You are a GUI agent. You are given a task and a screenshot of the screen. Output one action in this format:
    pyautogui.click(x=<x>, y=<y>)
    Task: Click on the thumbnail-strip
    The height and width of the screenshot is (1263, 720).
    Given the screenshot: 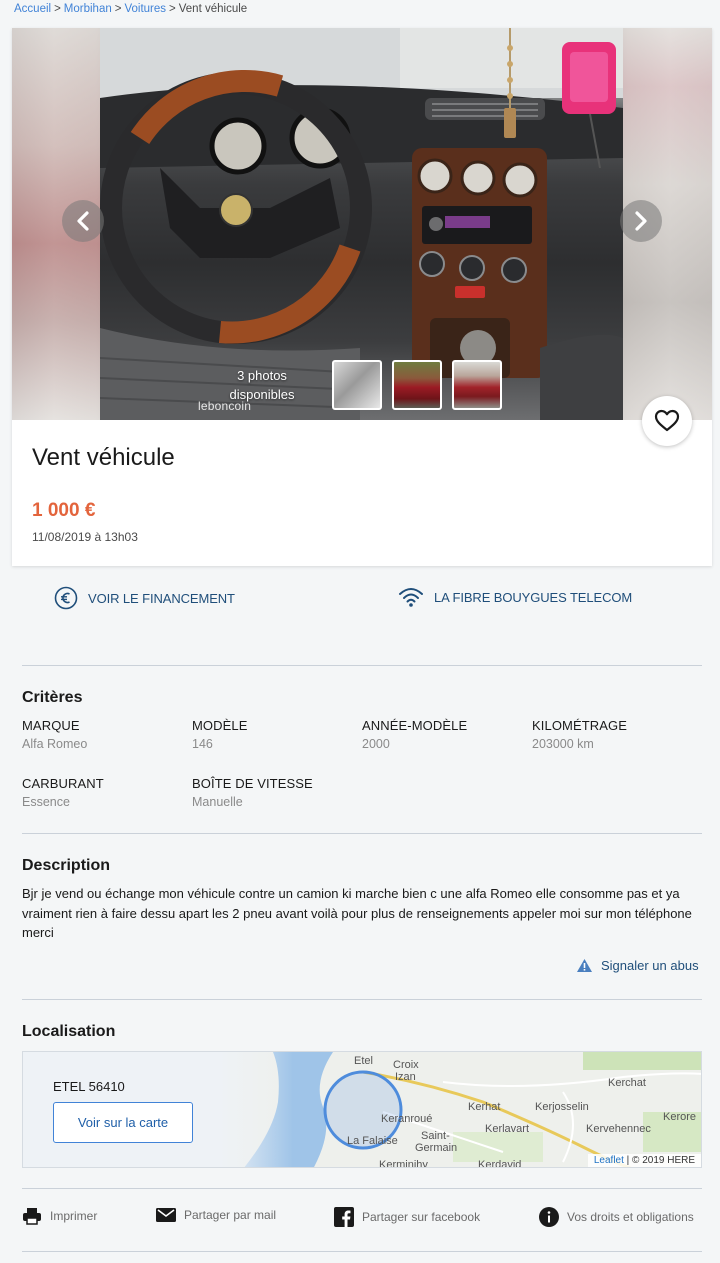 What is the action you would take?
    pyautogui.click(x=417, y=385)
    